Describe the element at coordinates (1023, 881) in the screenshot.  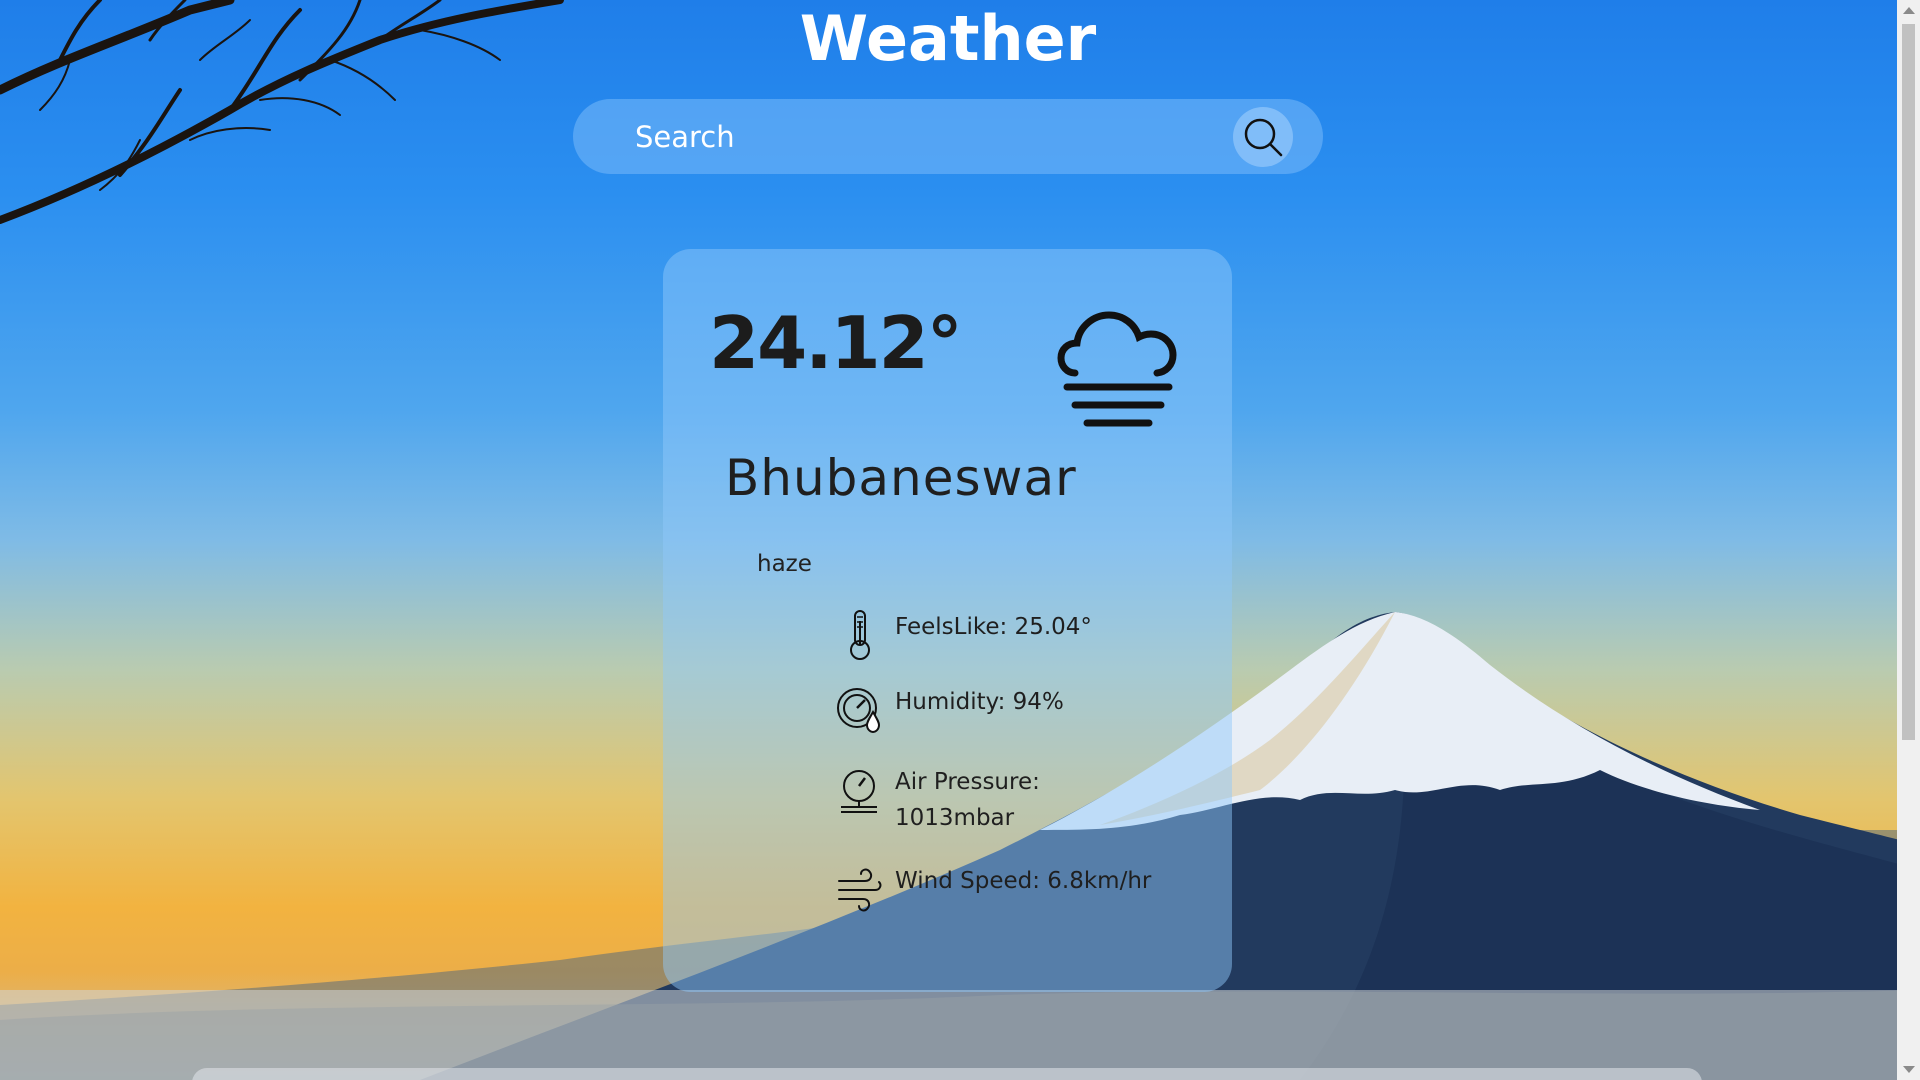
I see `wind-speed-text: Wind Speed: 6.8km/hr` at that location.